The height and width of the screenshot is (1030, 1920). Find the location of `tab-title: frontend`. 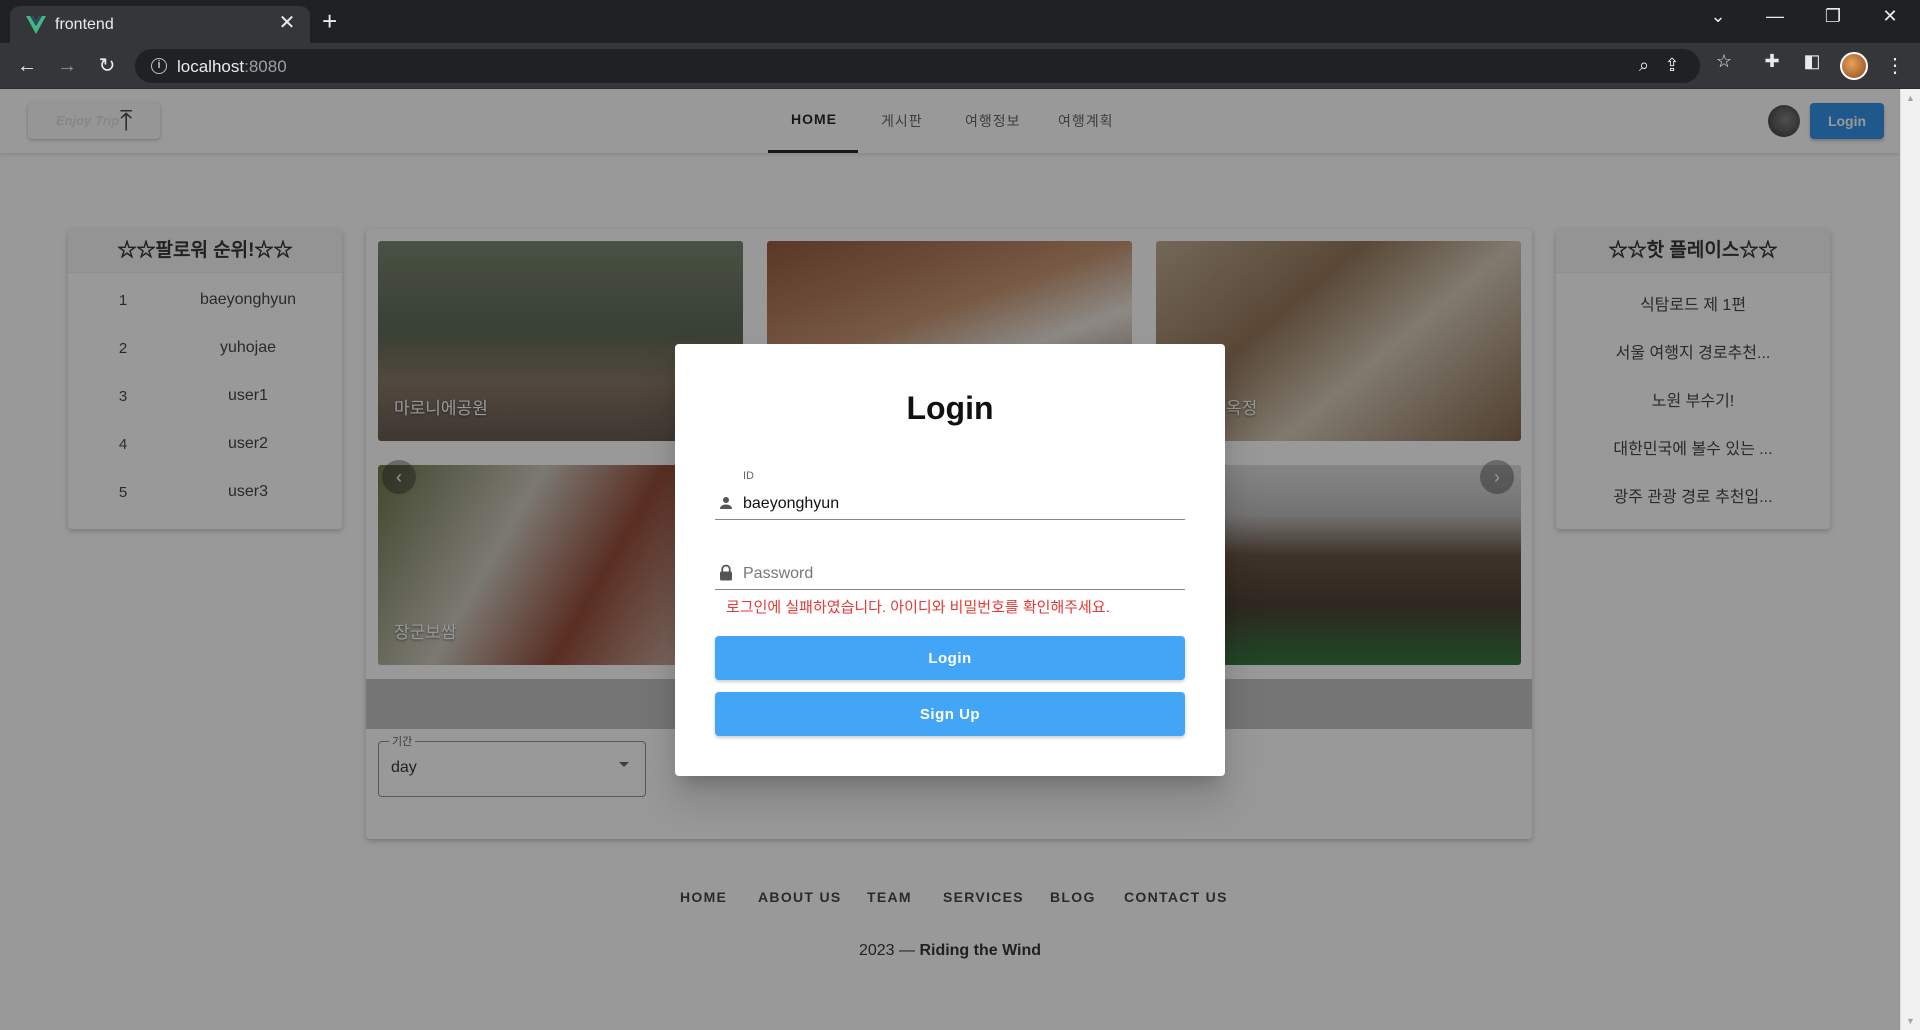

tab-title: frontend is located at coordinates (84, 24).